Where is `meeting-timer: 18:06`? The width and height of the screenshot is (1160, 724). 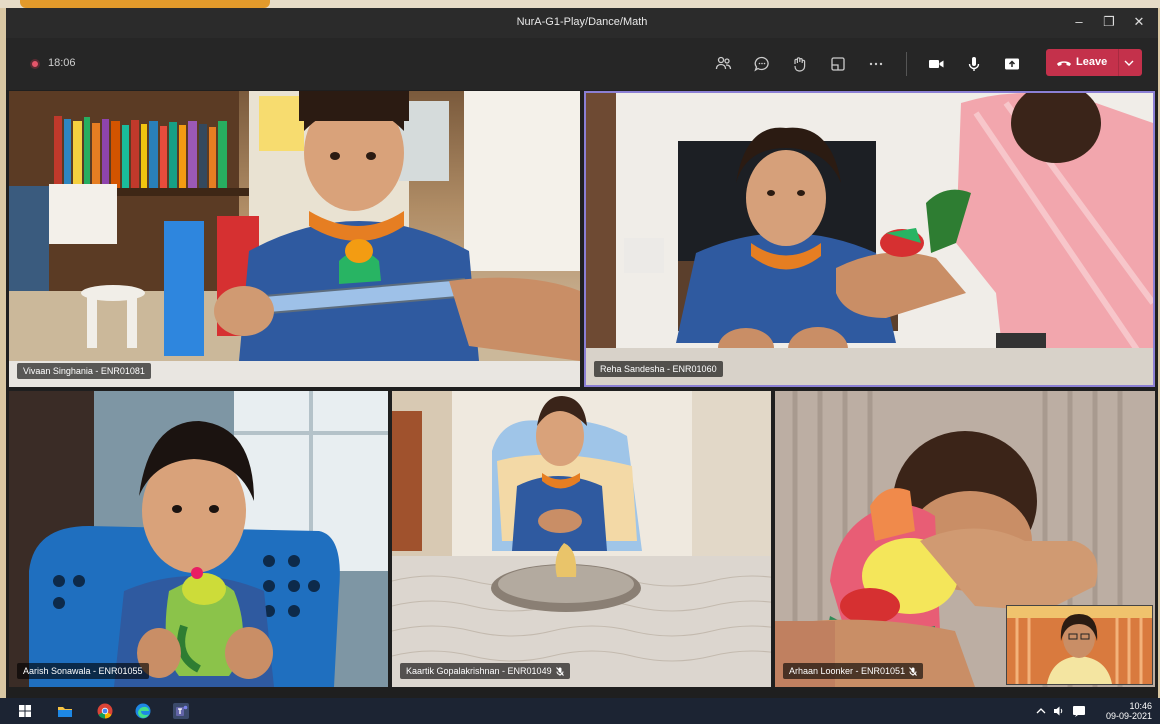
meeting-timer: 18:06 is located at coordinates (62, 63).